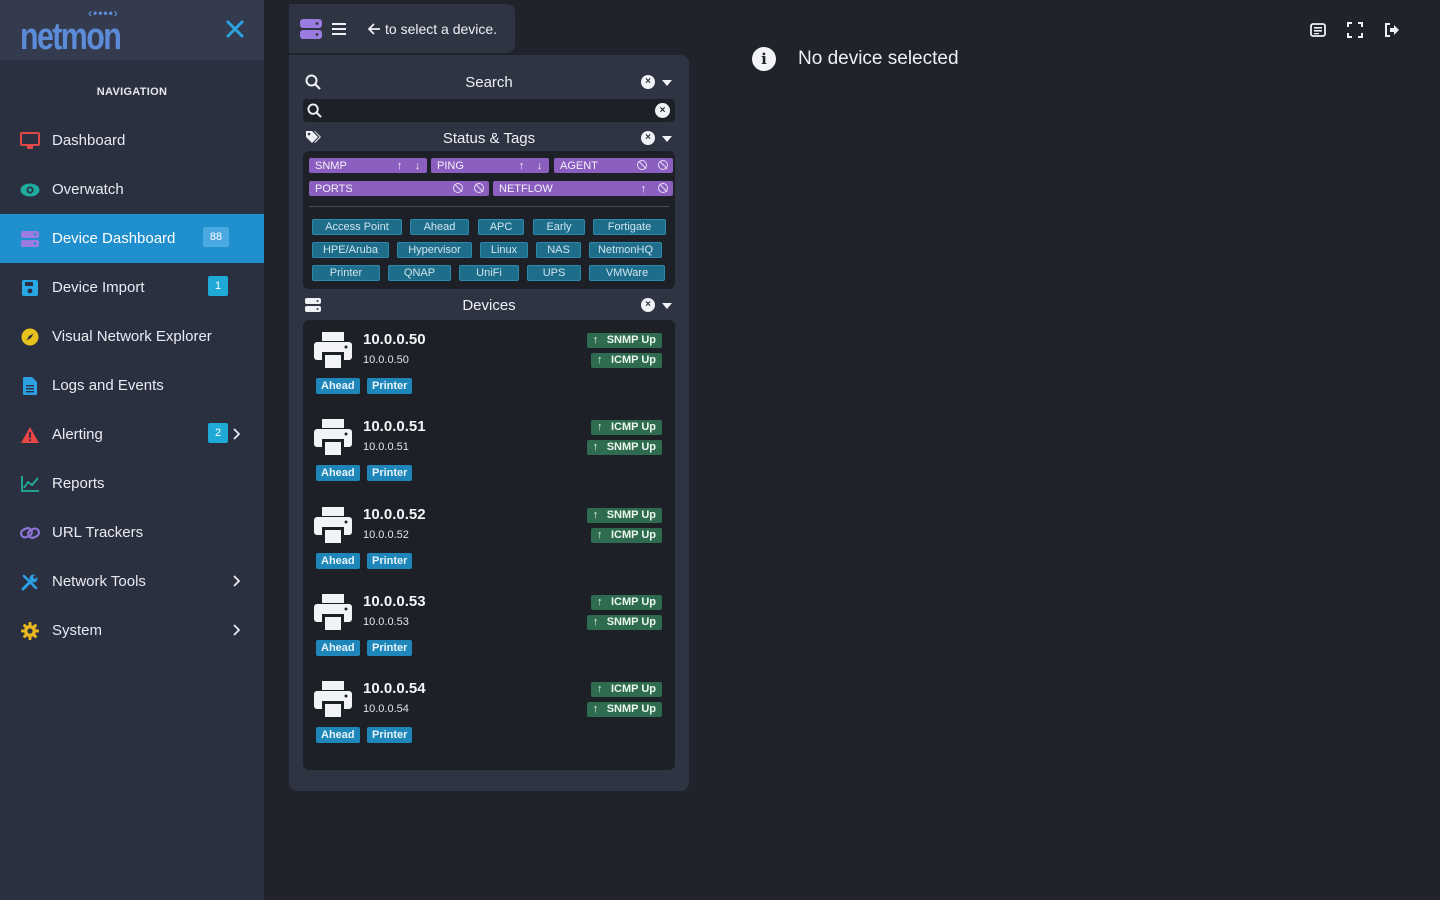 The image size is (1440, 900). I want to click on clear-input-icon: ×, so click(662, 110).